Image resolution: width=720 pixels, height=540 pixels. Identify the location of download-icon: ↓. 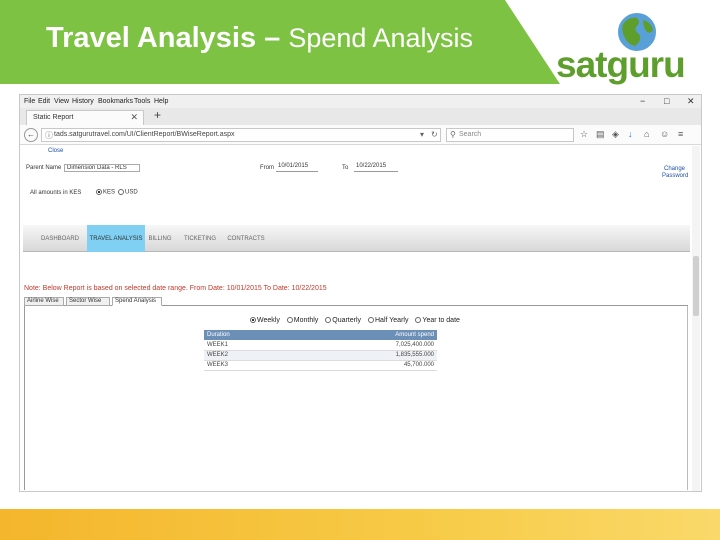
(630, 134).